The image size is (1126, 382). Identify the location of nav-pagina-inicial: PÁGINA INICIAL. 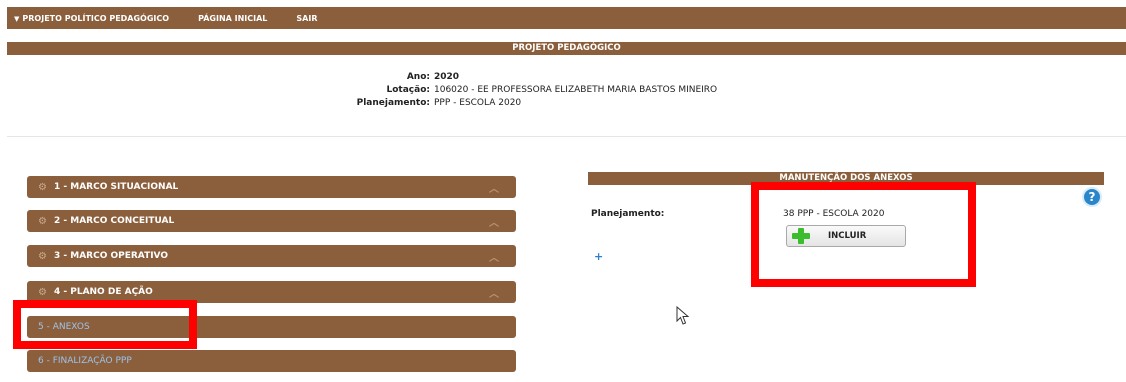
(232, 18).